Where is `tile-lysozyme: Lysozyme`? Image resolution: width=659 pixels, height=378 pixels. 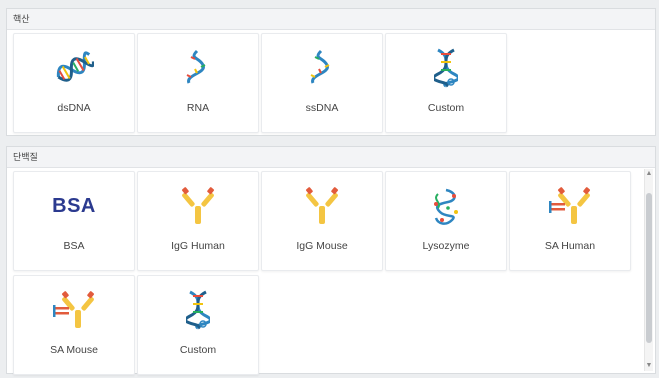
tile-lysozyme: Lysozyme is located at coordinates (446, 221).